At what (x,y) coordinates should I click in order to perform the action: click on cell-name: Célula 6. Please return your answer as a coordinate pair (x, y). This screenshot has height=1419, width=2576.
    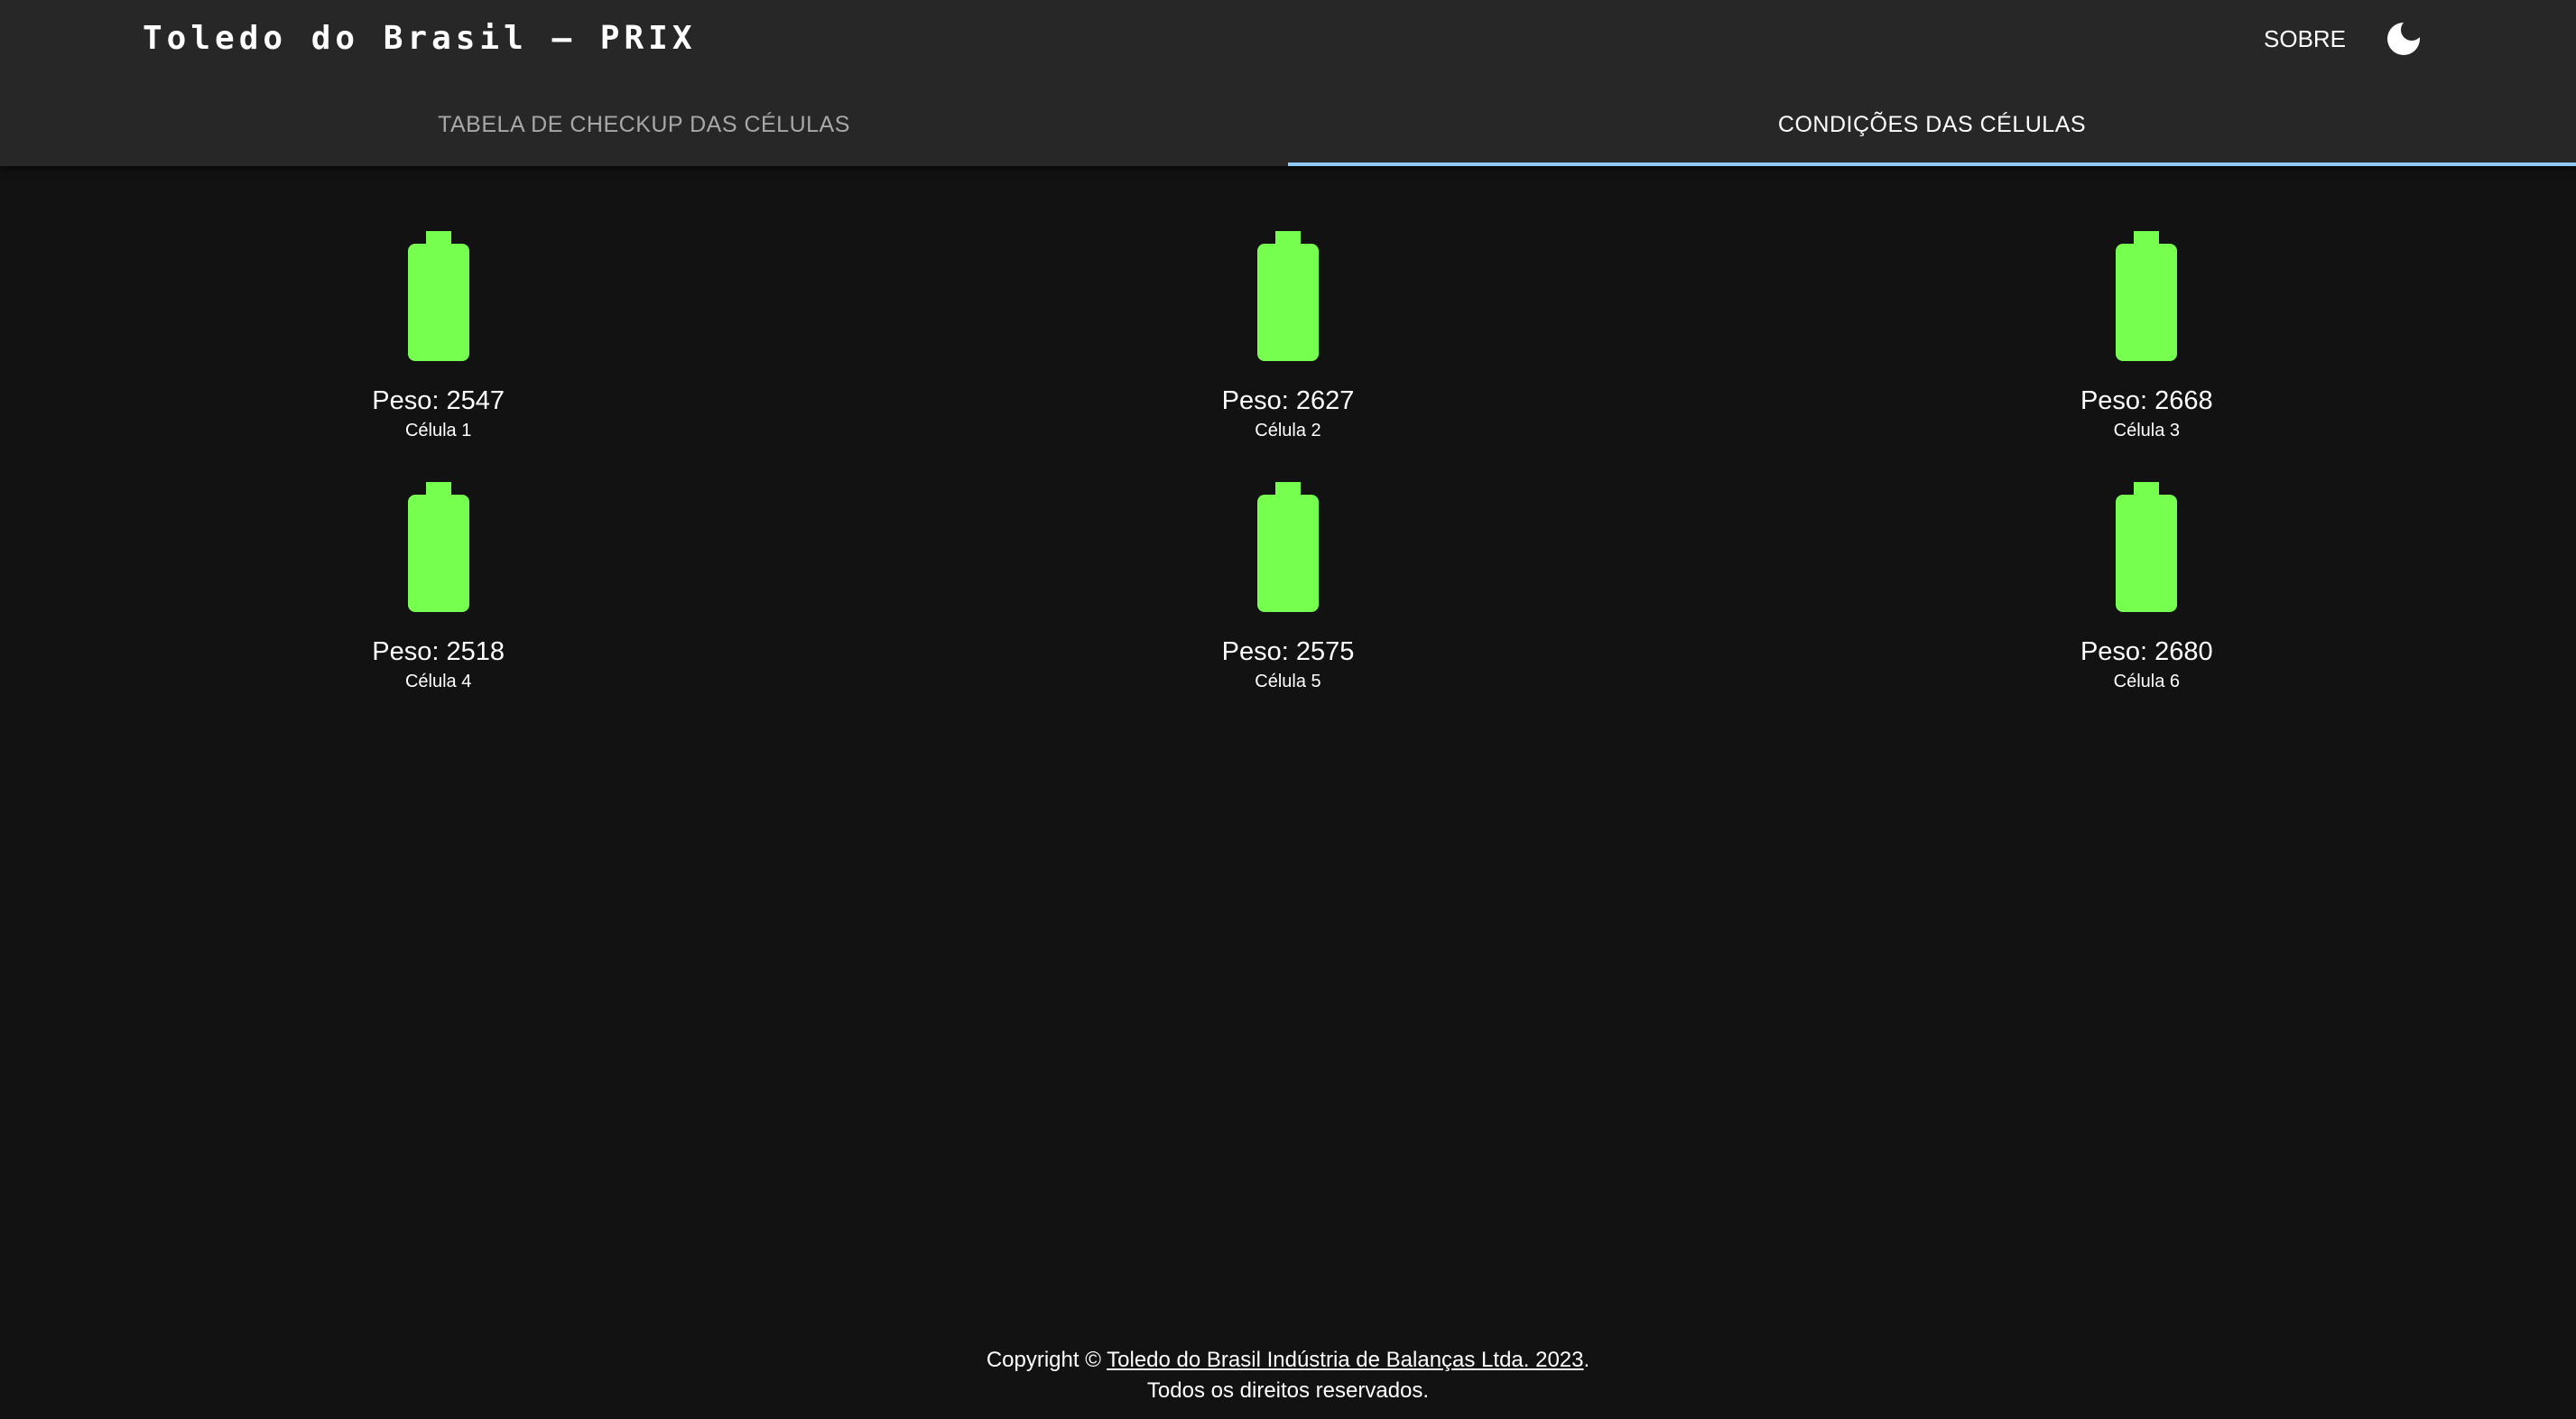
    Looking at the image, I should click on (2147, 682).